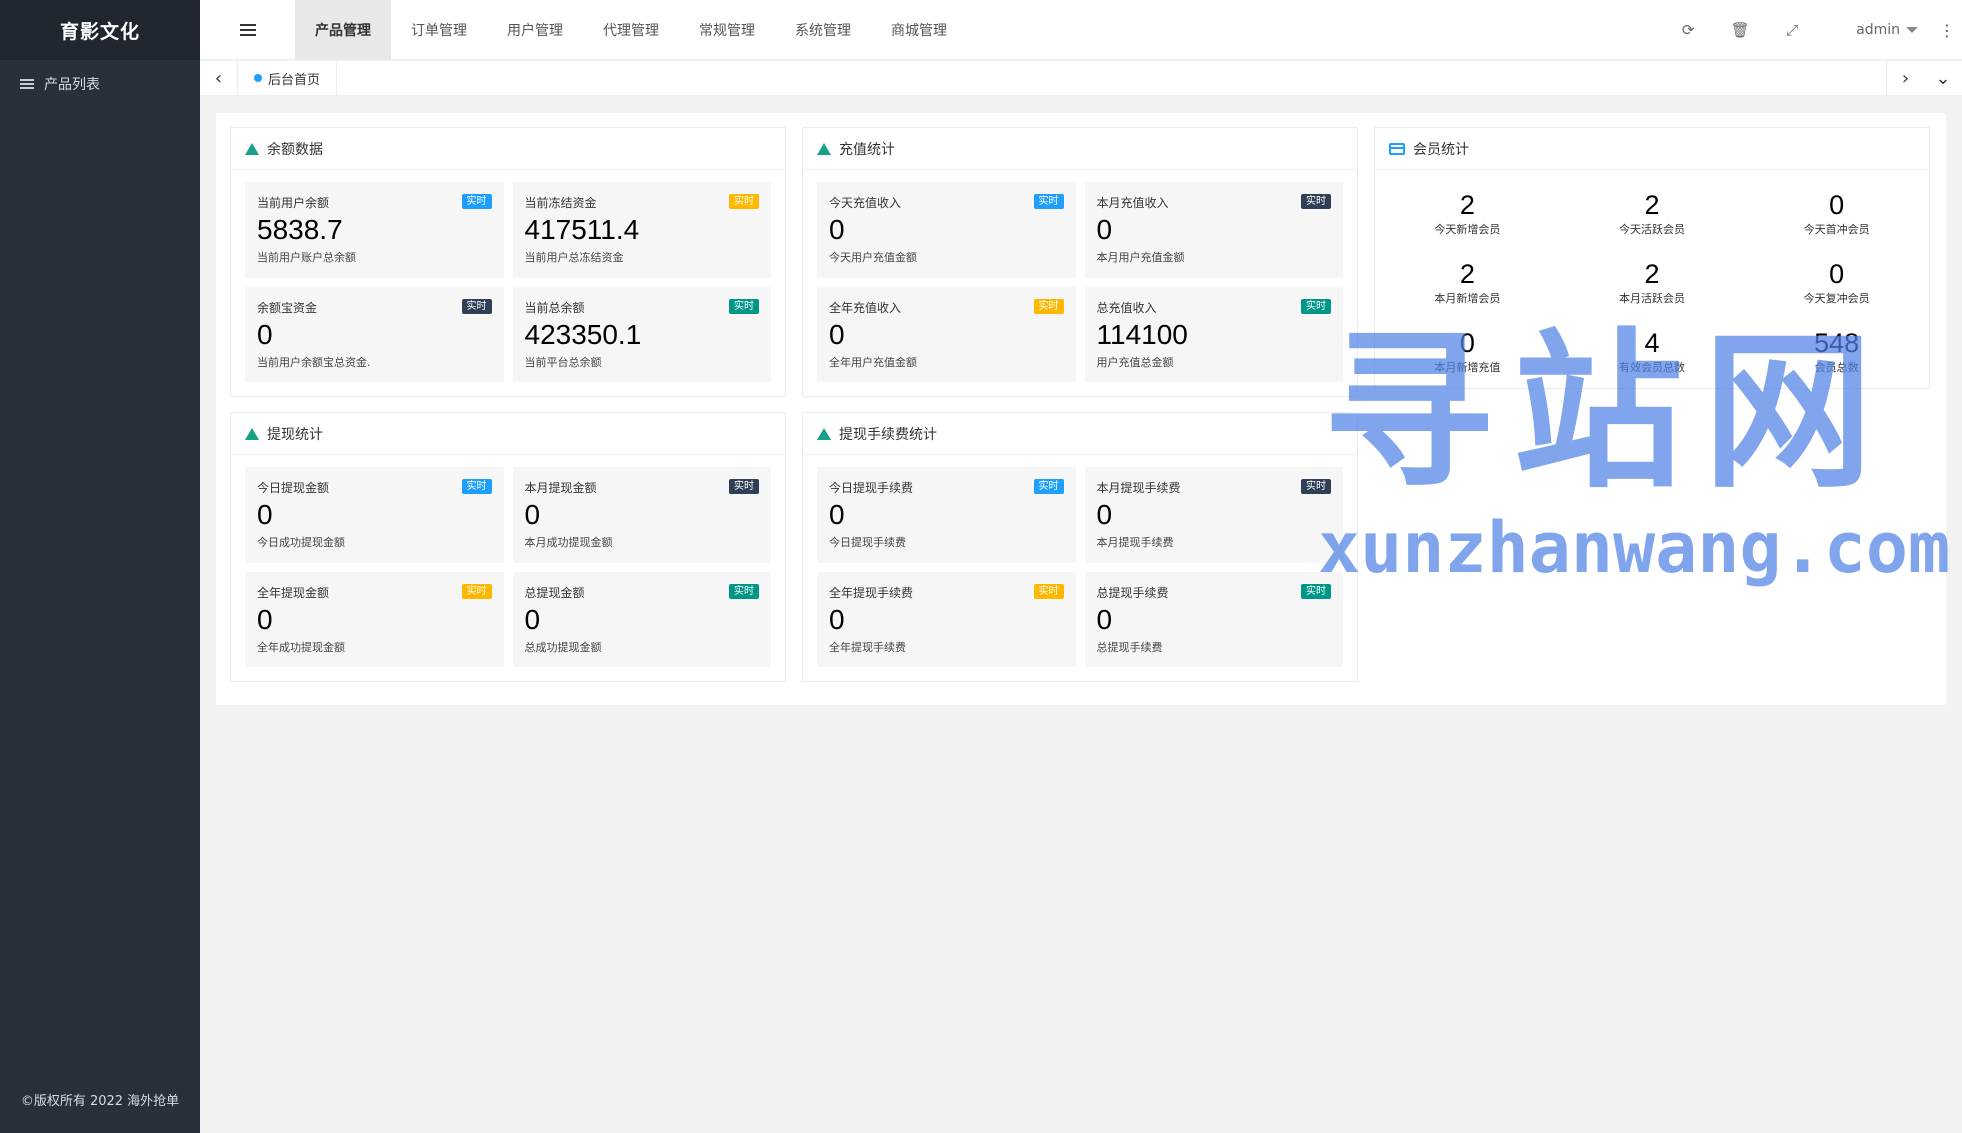  I want to click on stat-card: 当前用户余额 5838.7 当前用户账户总余额 实时, so click(374, 230).